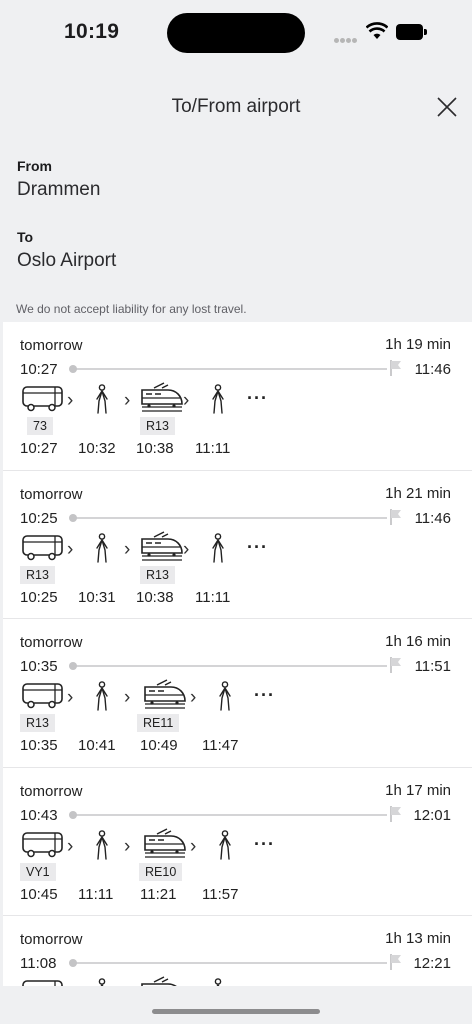 The image size is (472, 1024). Describe the element at coordinates (66, 250) in the screenshot. I see `to-field: To Oslo Airport` at that location.